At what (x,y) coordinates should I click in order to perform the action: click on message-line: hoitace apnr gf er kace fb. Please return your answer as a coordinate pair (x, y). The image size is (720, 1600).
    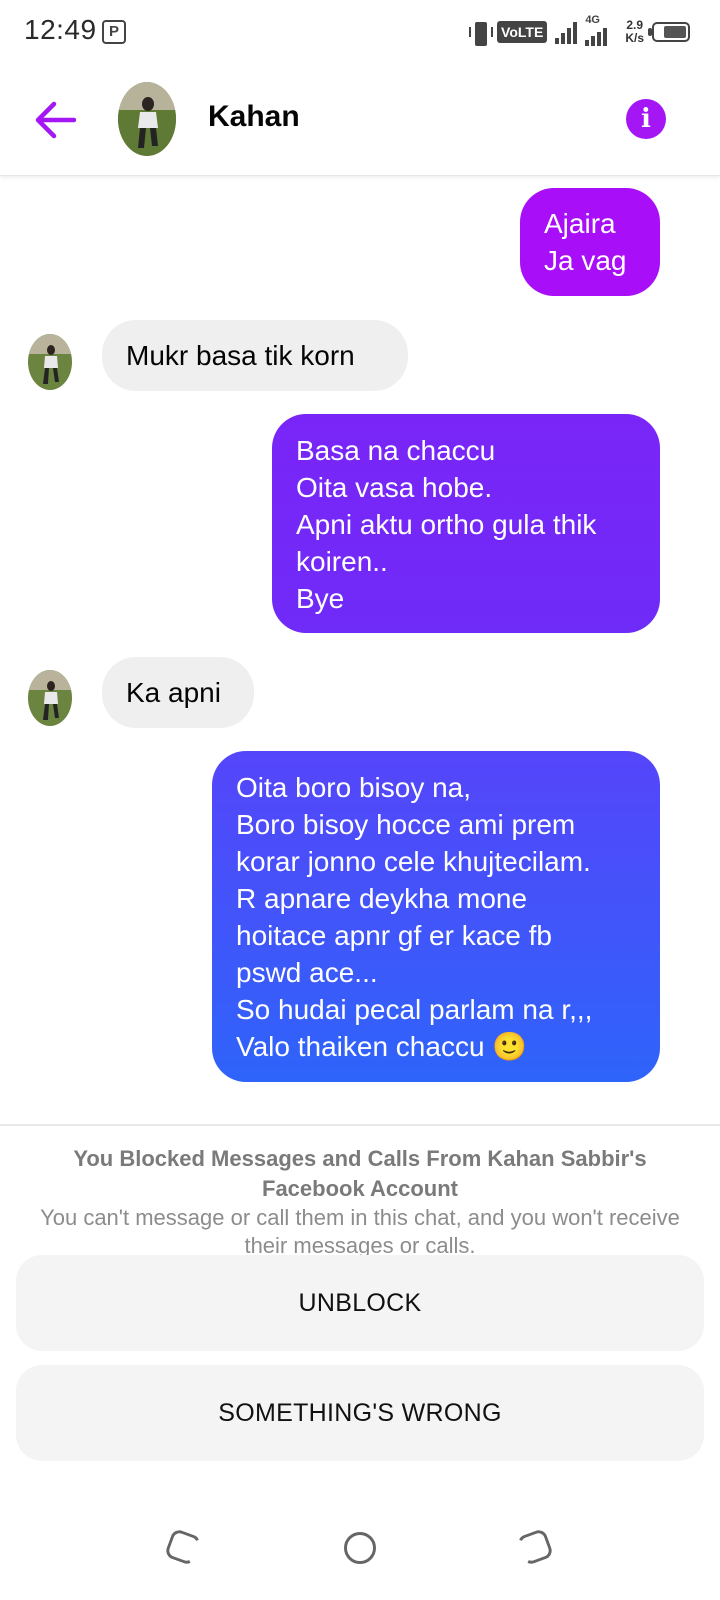
    Looking at the image, I should click on (394, 935).